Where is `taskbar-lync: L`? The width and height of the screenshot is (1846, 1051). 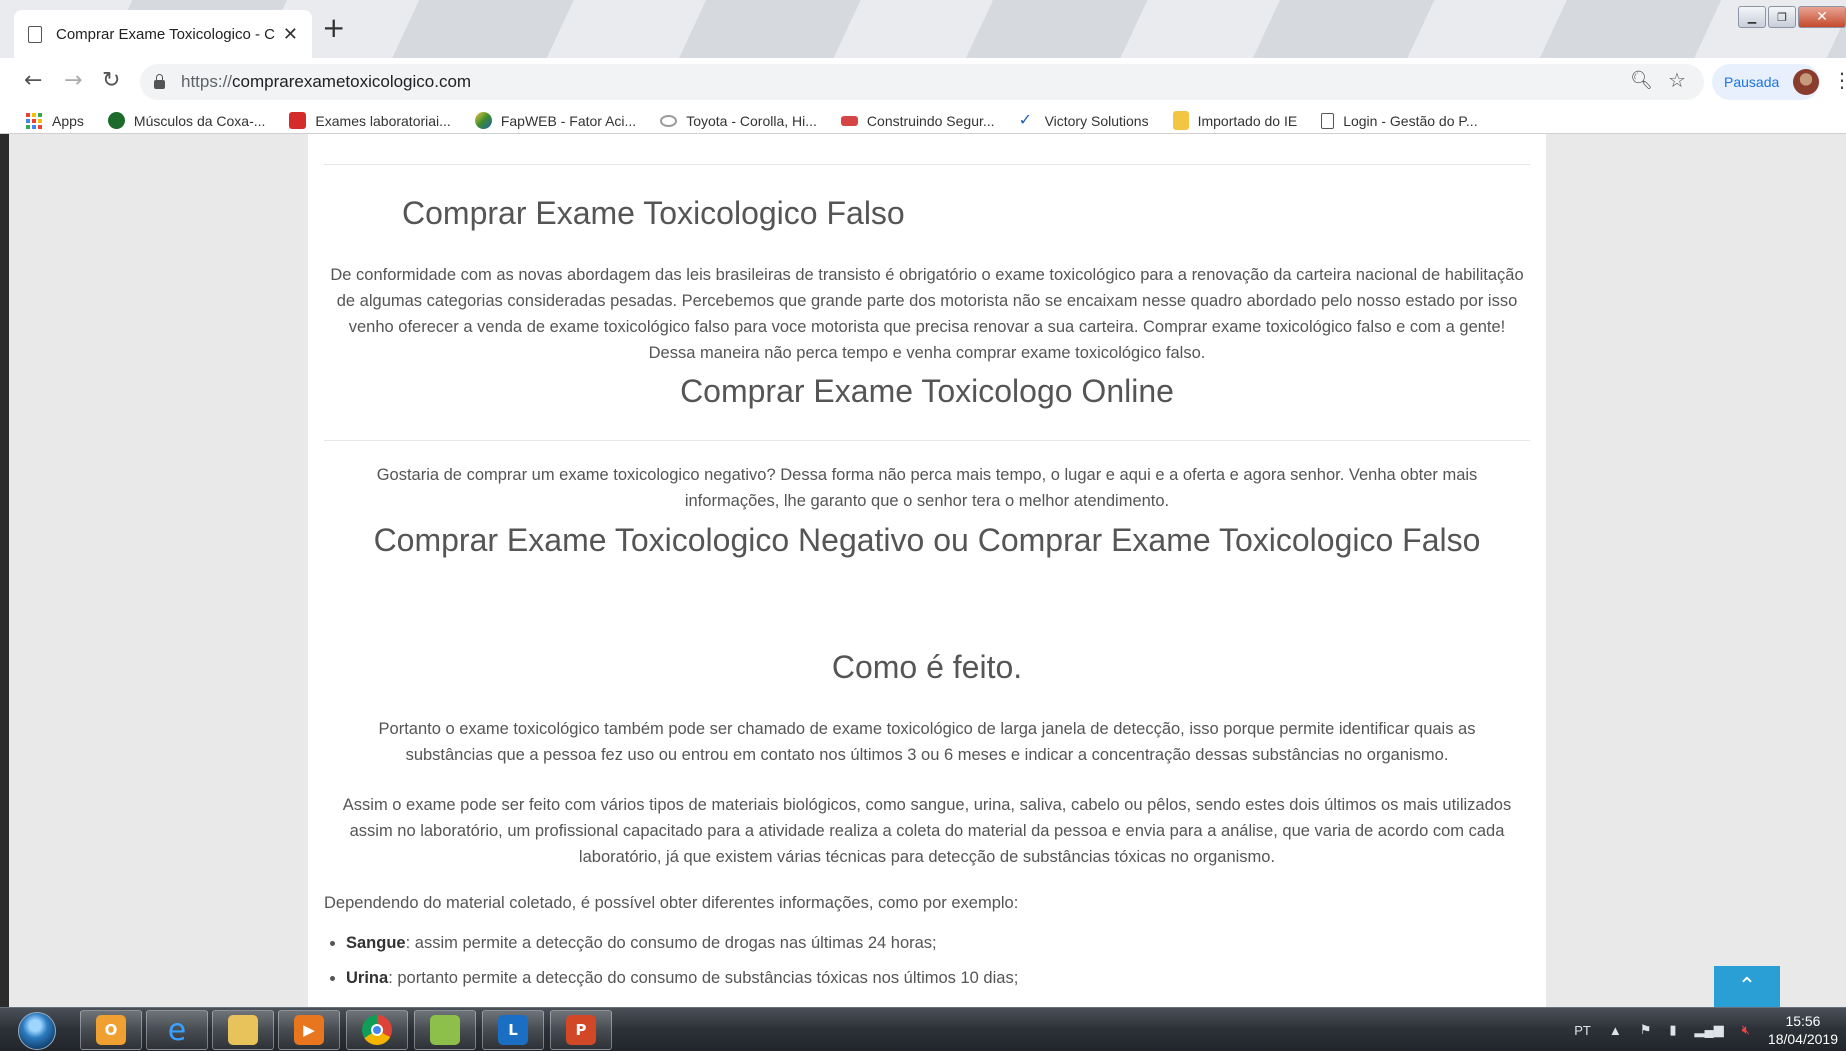 taskbar-lync: L is located at coordinates (513, 1030).